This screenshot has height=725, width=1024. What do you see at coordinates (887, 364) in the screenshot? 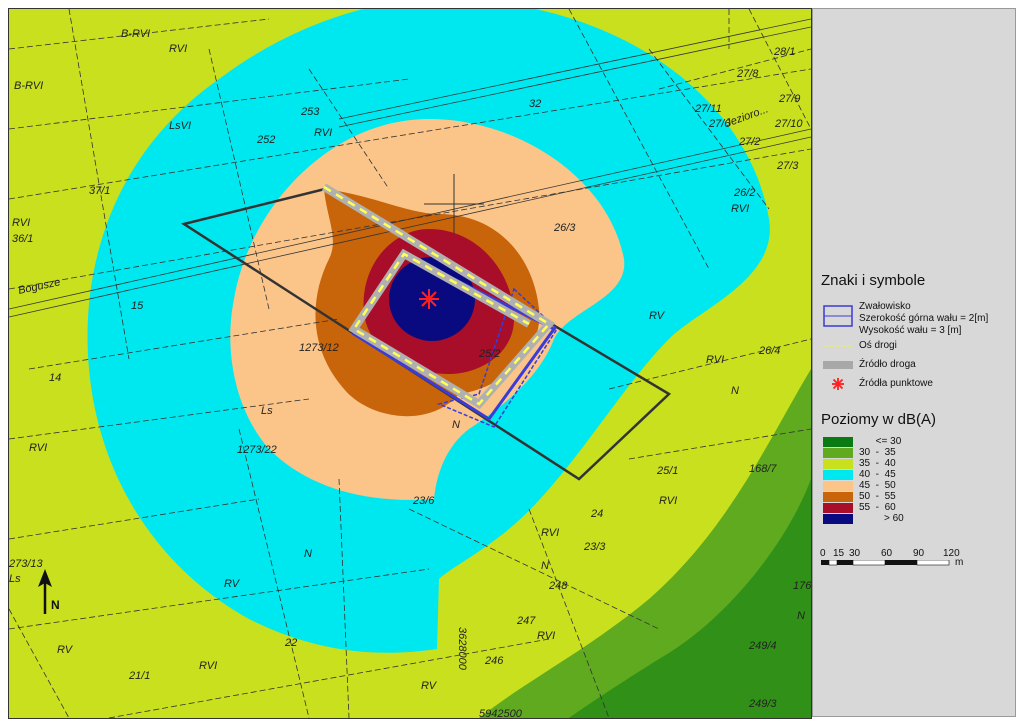
I see `road-source-label: Źródło droga` at bounding box center [887, 364].